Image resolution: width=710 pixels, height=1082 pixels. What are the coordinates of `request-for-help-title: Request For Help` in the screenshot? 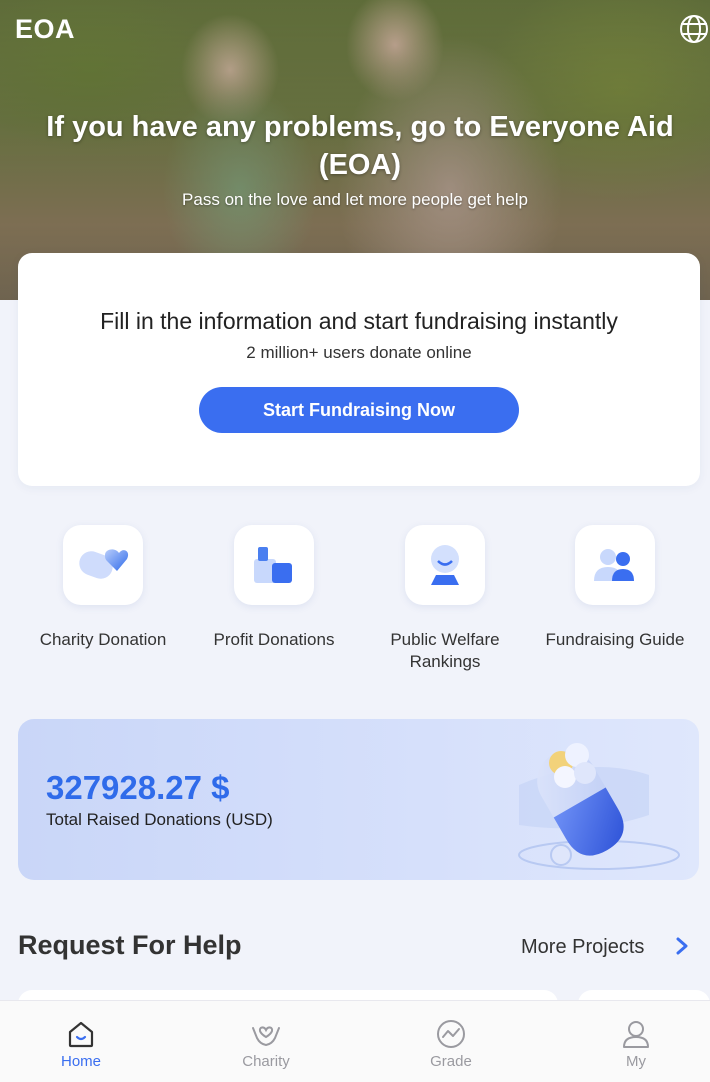 It's located at (130, 945).